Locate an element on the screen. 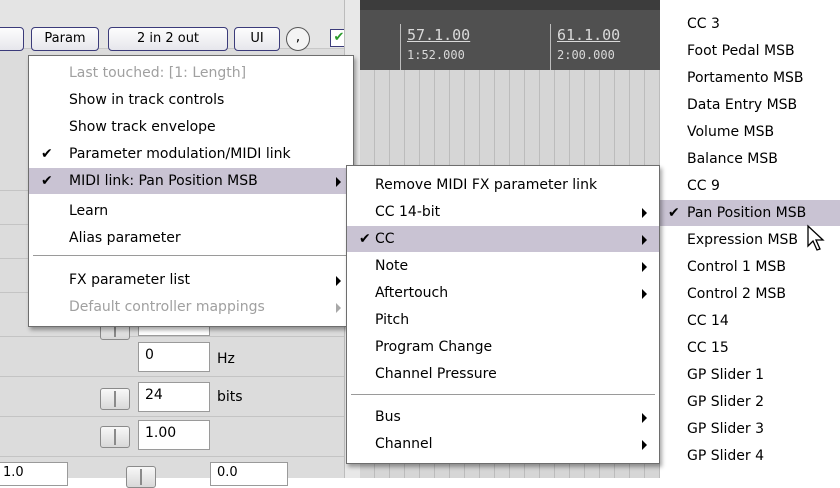  menu-item-label: Note is located at coordinates (392, 266).